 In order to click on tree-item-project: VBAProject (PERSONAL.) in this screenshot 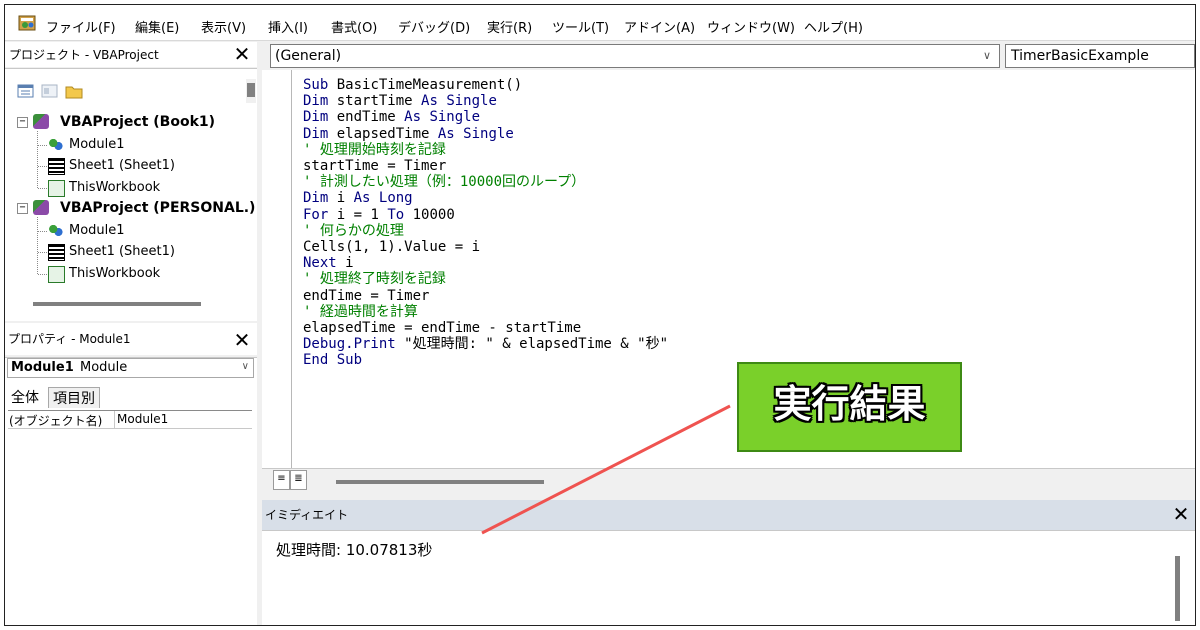, I will do `click(157, 208)`.